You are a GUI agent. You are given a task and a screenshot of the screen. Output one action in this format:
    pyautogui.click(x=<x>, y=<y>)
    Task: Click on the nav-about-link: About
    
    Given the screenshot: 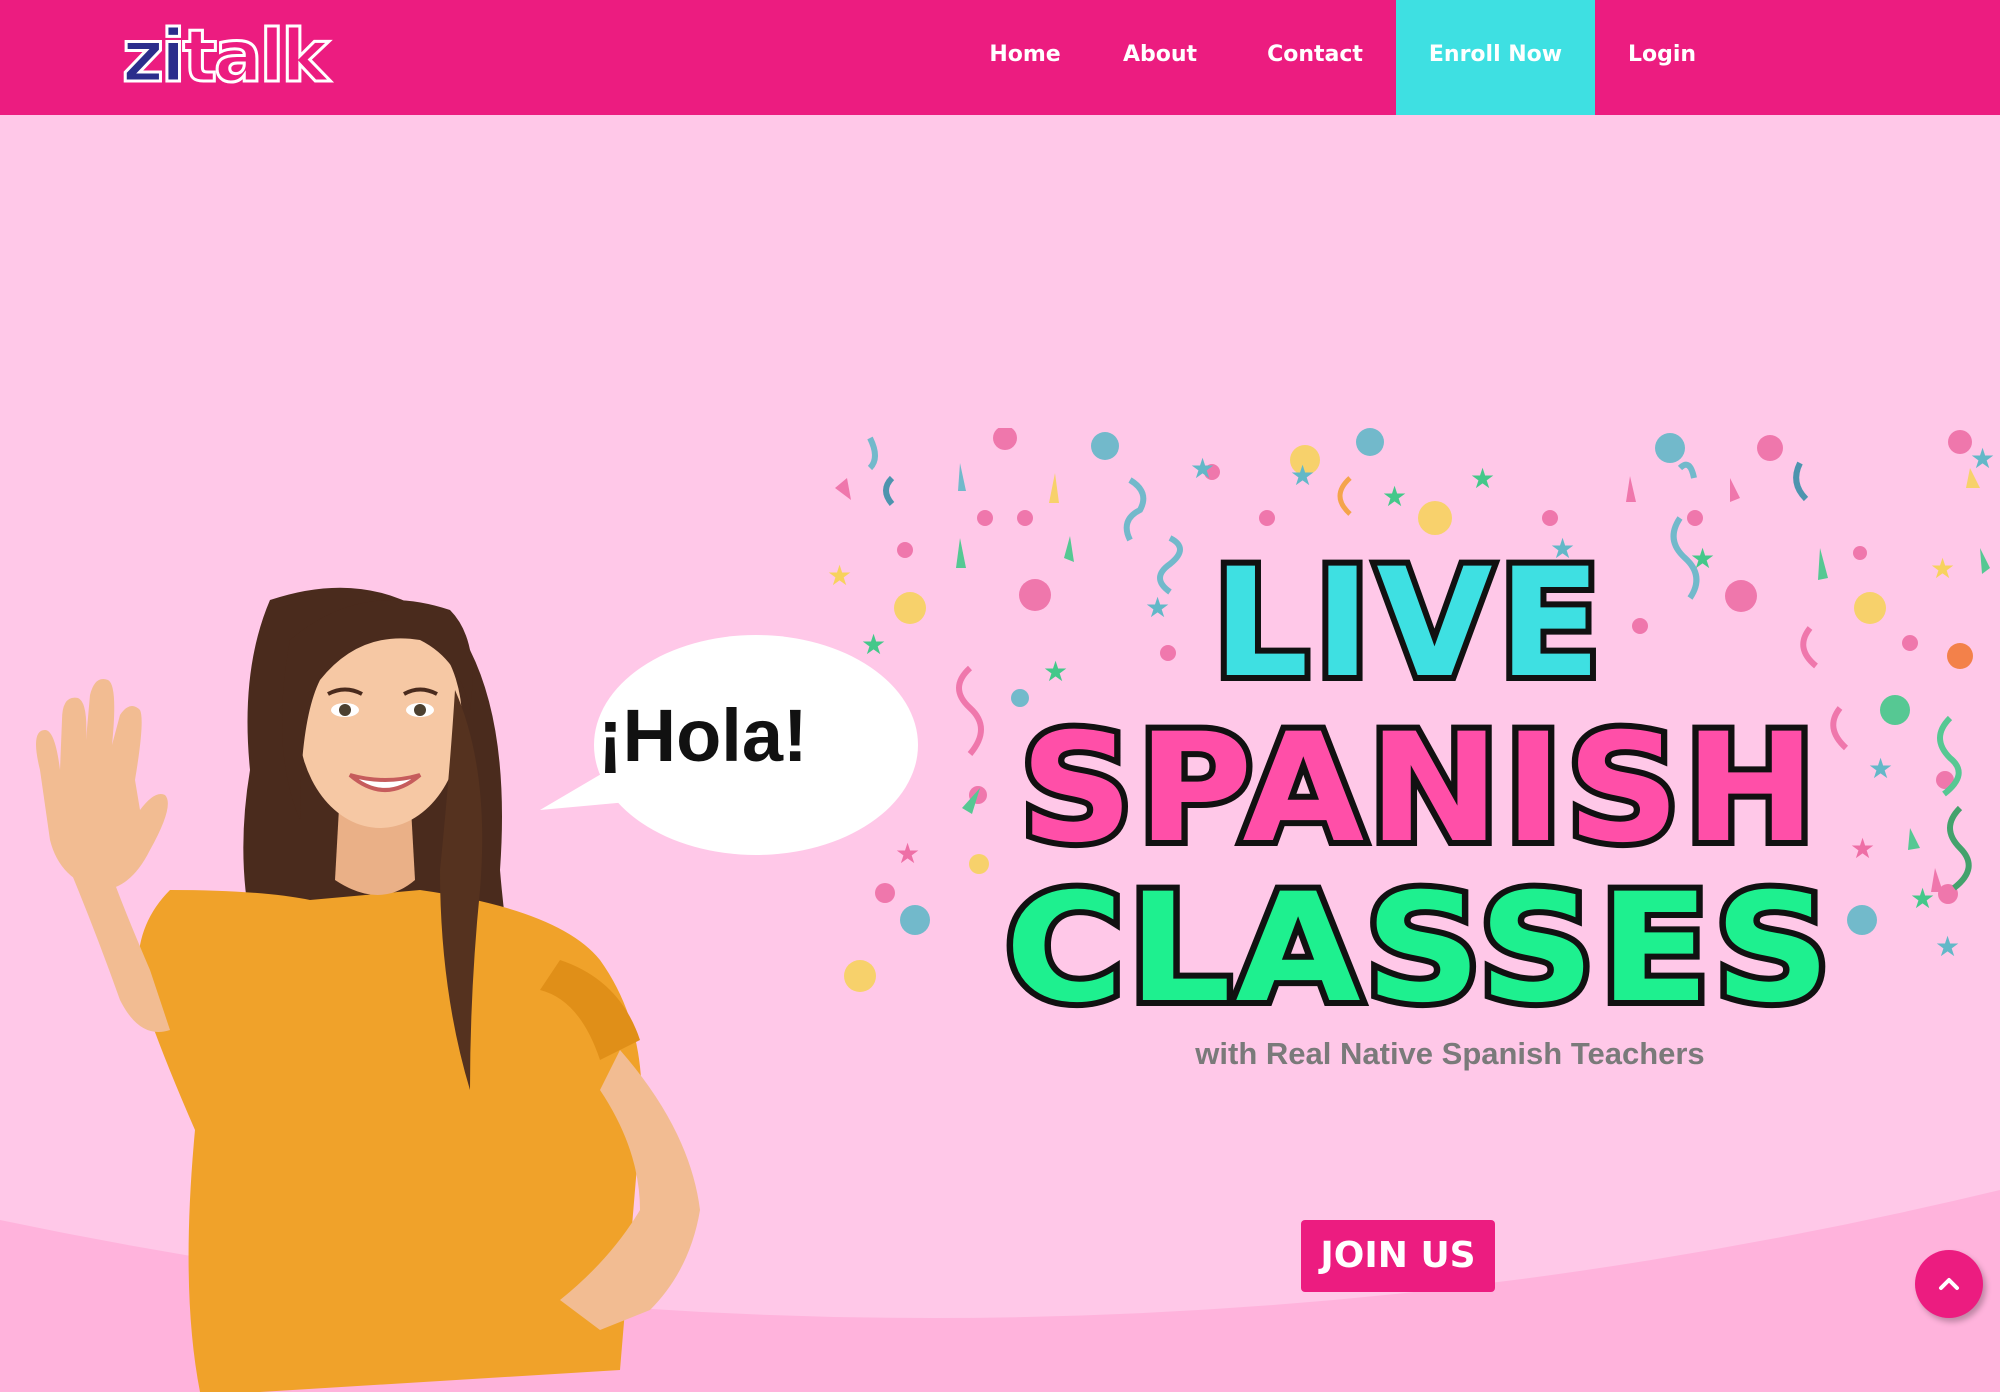 What is the action you would take?
    pyautogui.click(x=1160, y=57)
    